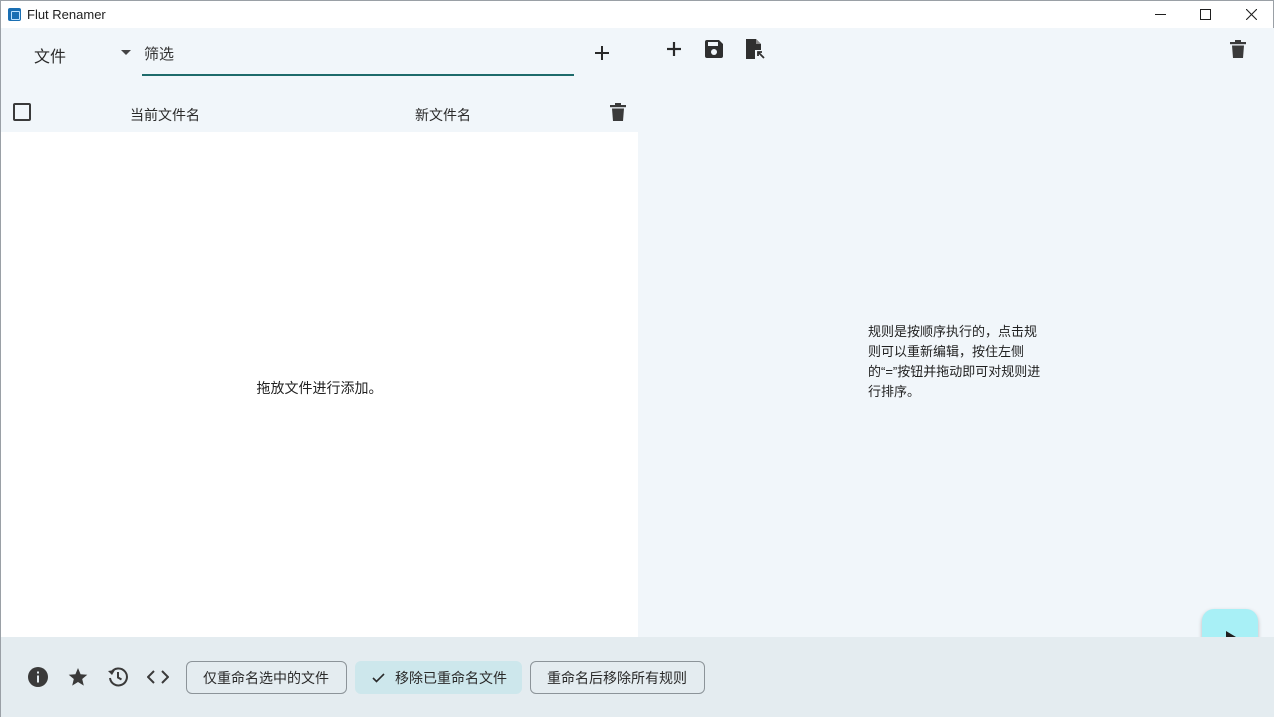 This screenshot has height=717, width=1274. Describe the element at coordinates (50, 57) in the screenshot. I see `file-type-value: 文件` at that location.